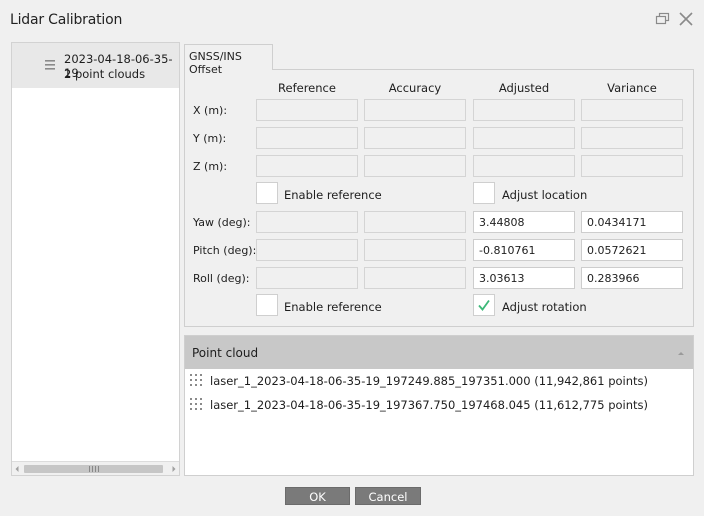 Image resolution: width=704 pixels, height=516 pixels. Describe the element at coordinates (174, 469) in the screenshot. I see `scroll-right-icon` at that location.